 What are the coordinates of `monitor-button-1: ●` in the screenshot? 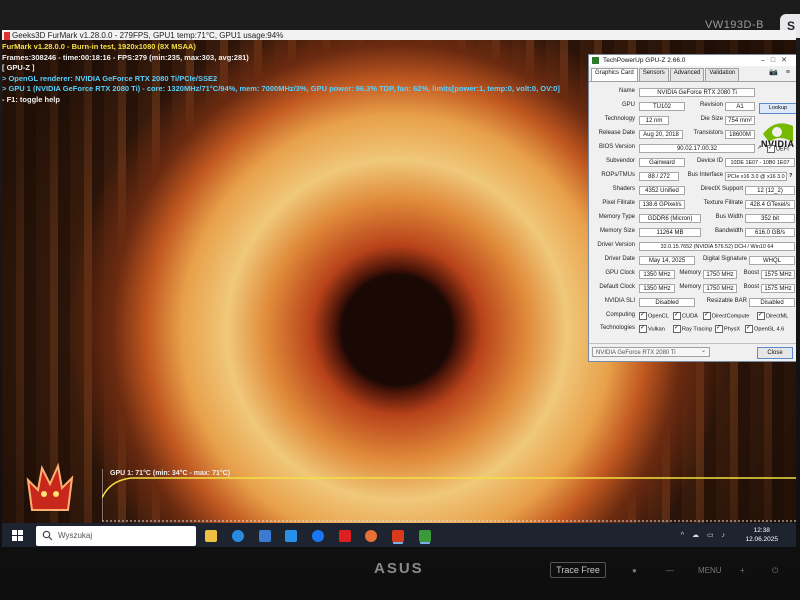 It's located at (634, 570).